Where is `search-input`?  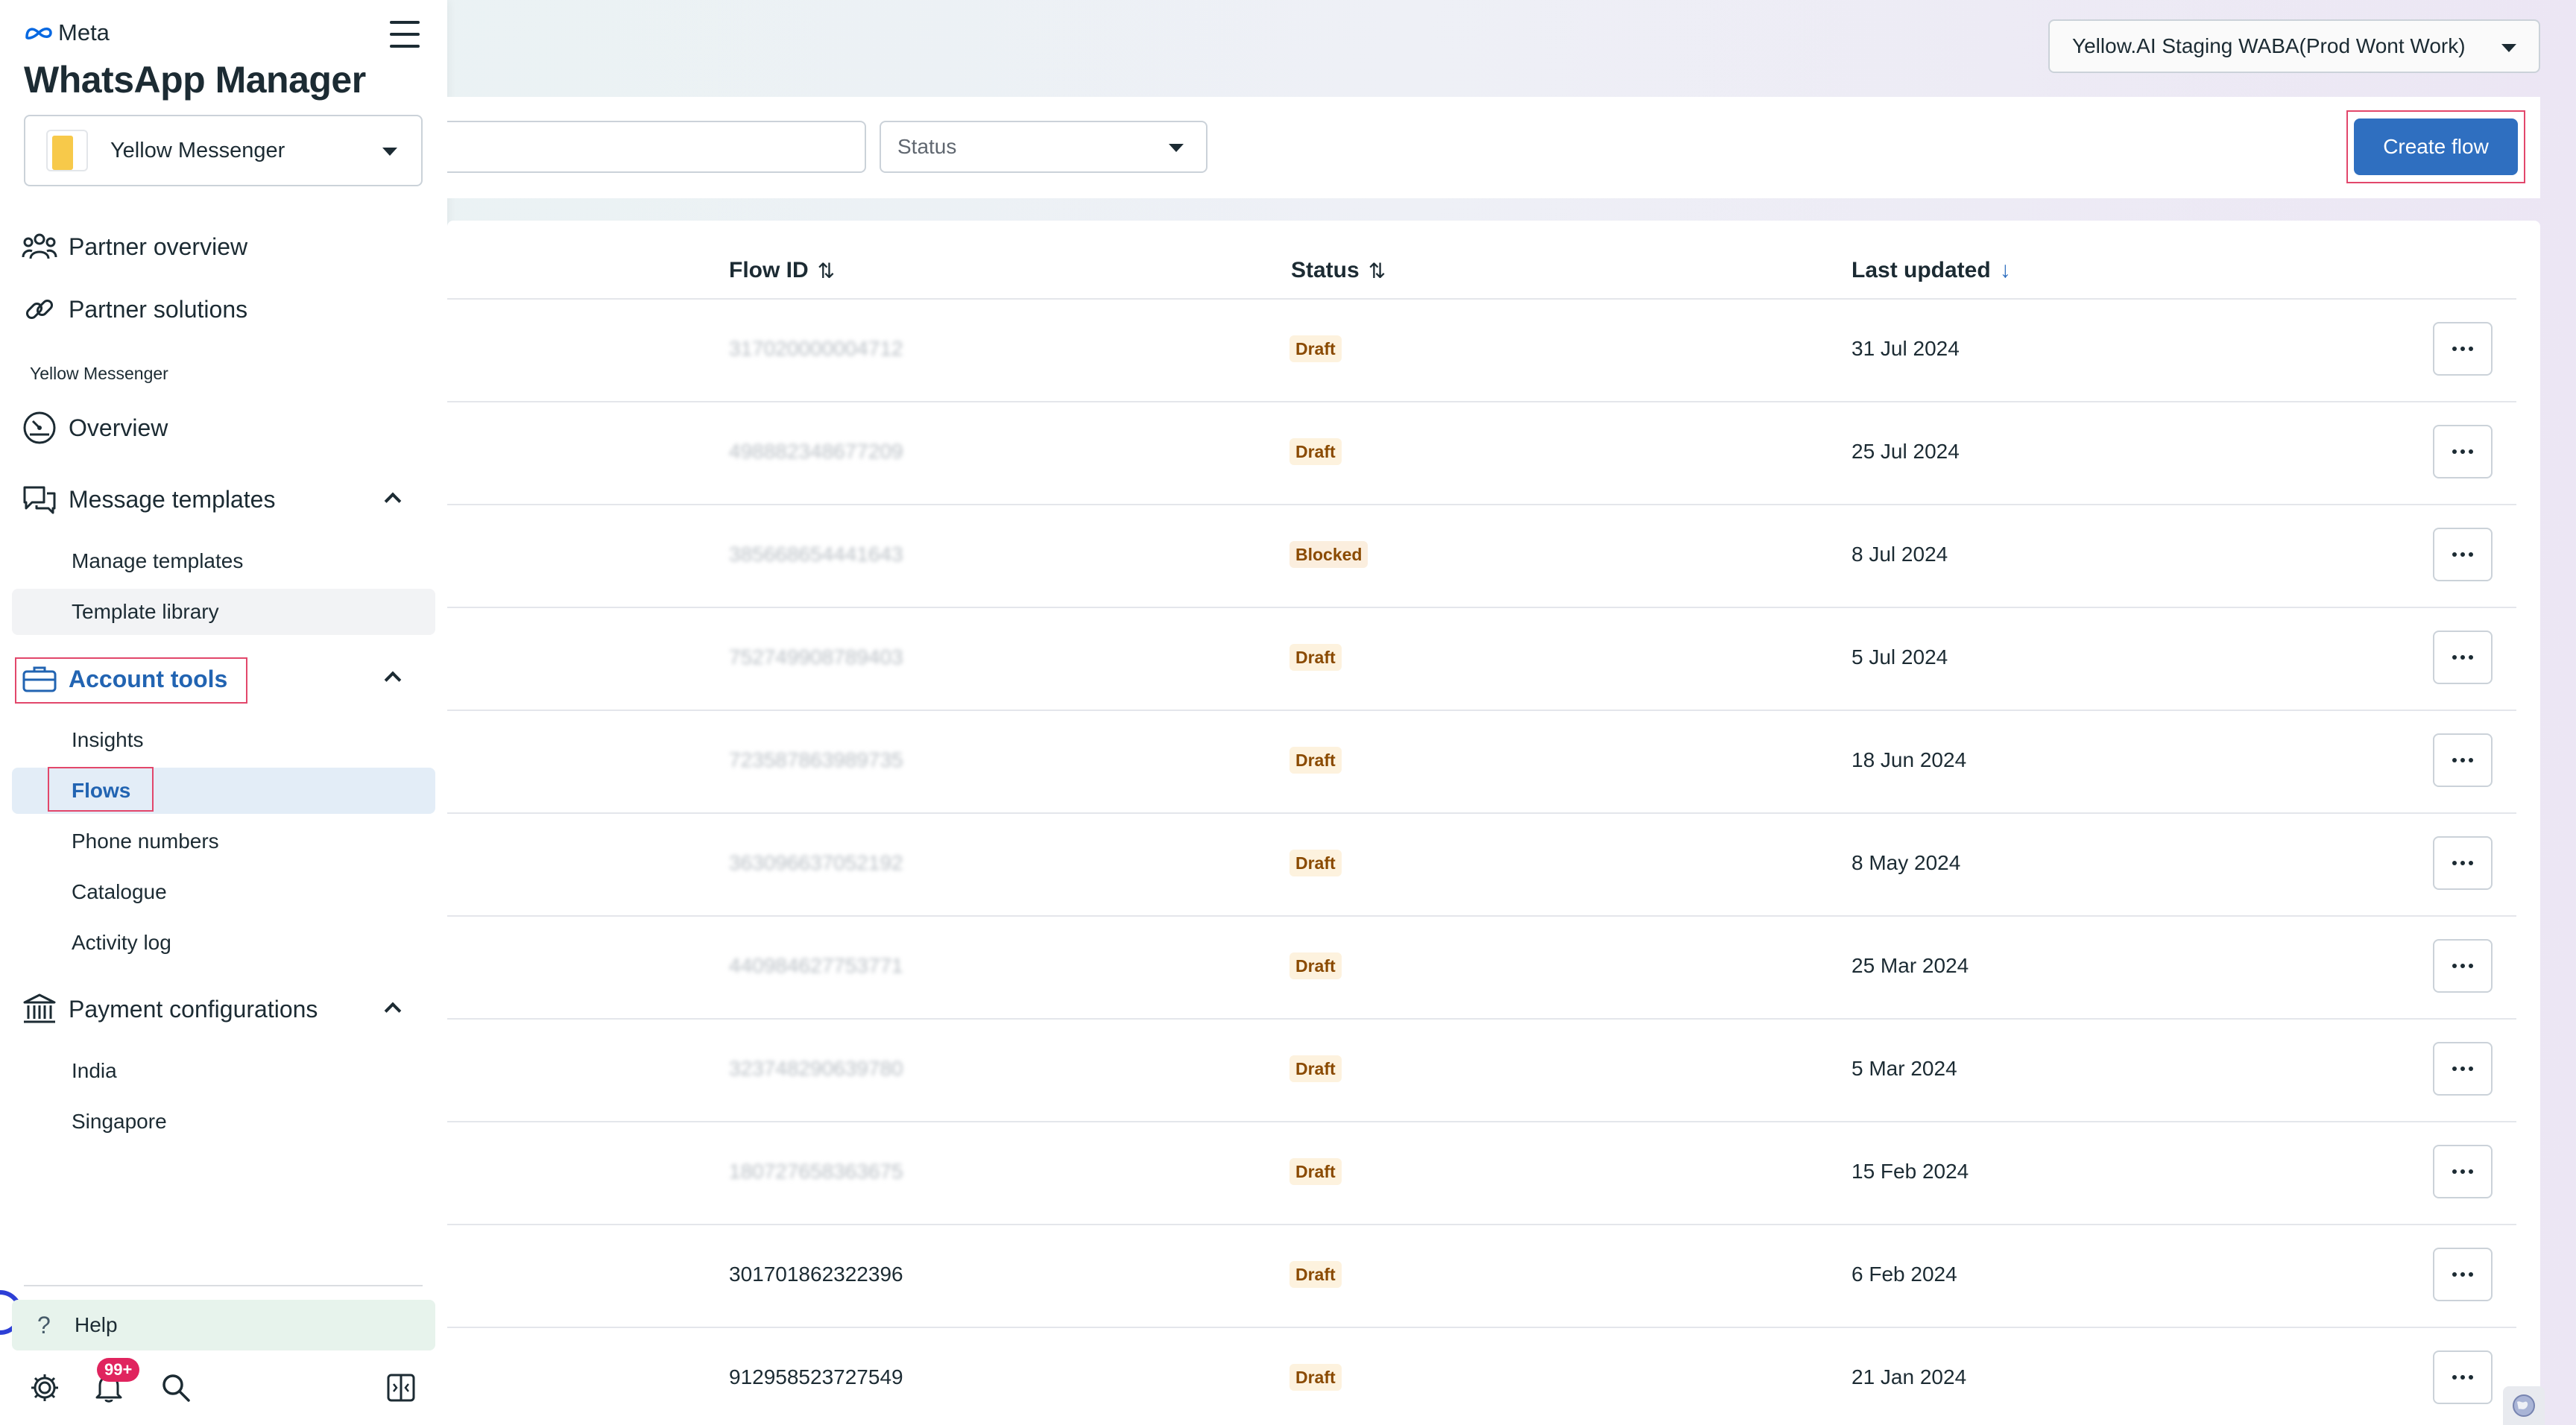 search-input is located at coordinates (656, 147).